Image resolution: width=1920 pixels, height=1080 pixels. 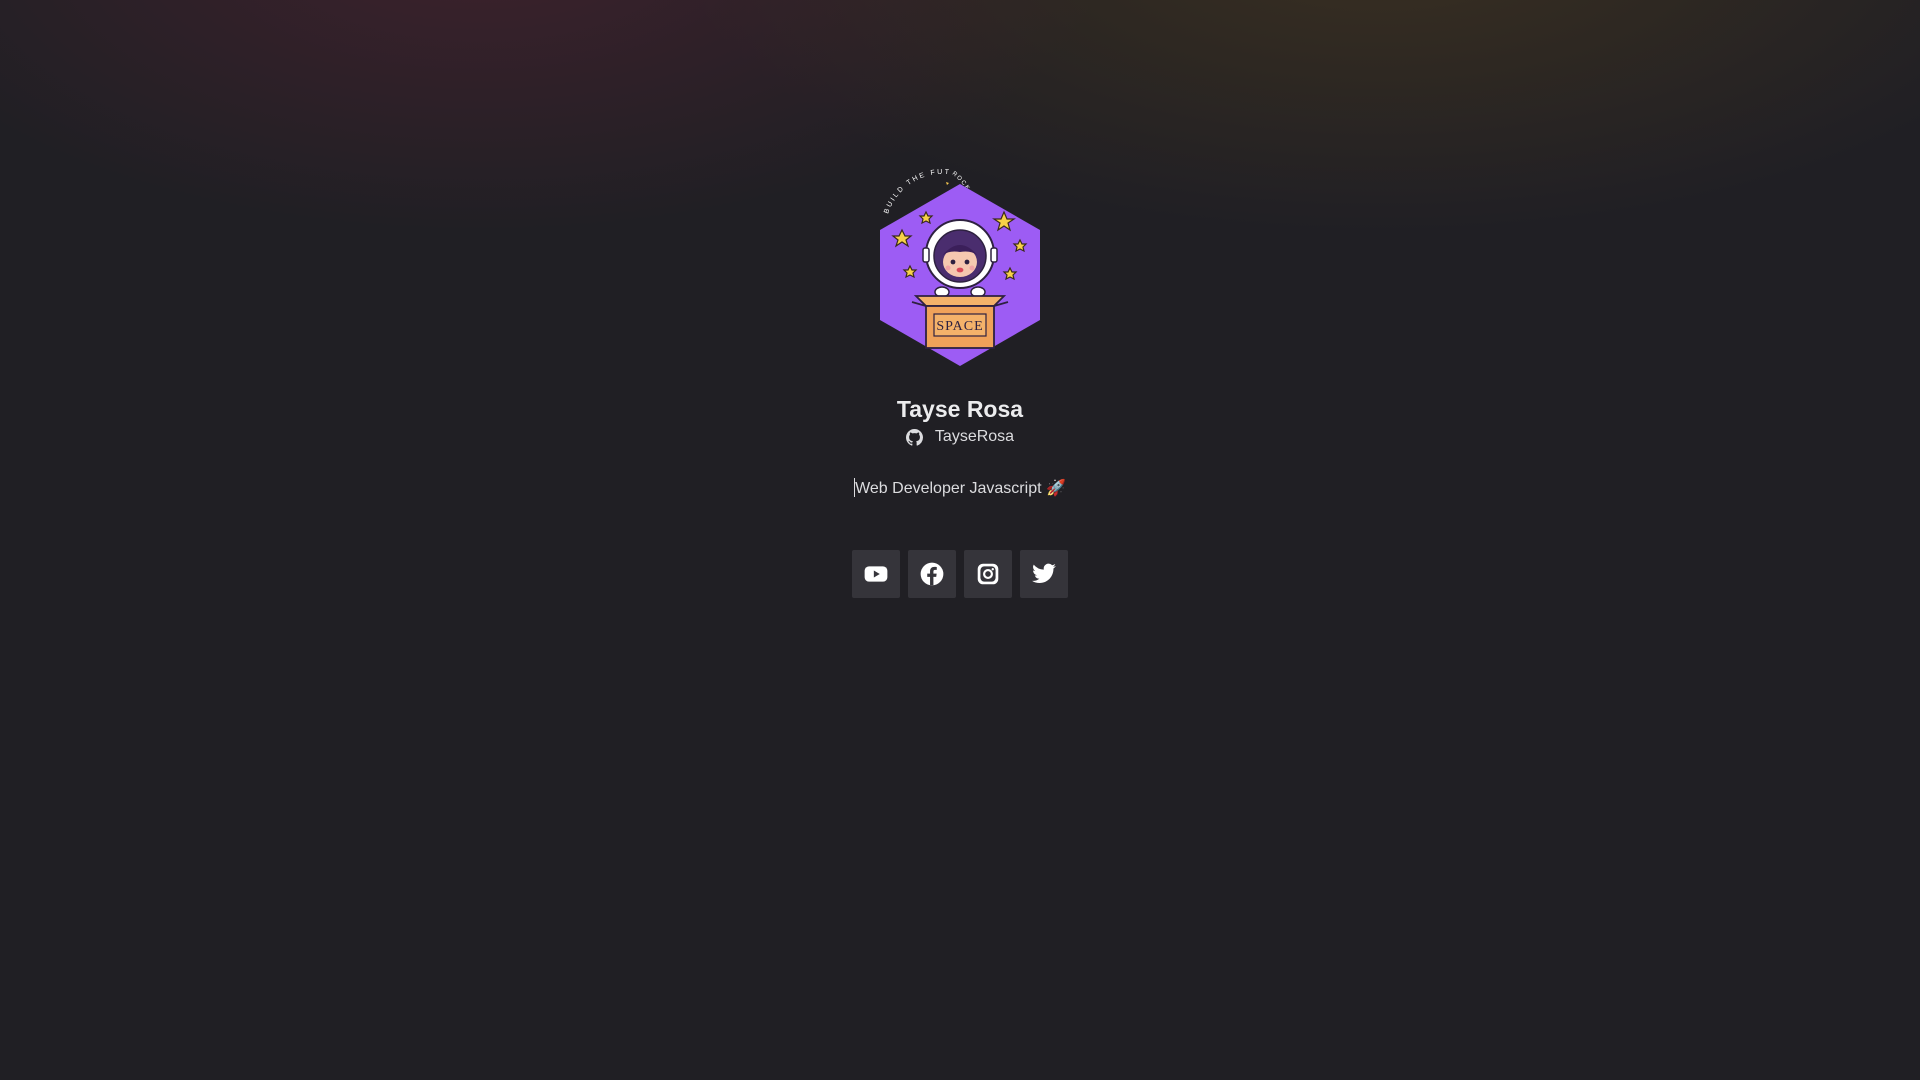 I want to click on profile-name: Tayse Rosa, so click(x=960, y=409).